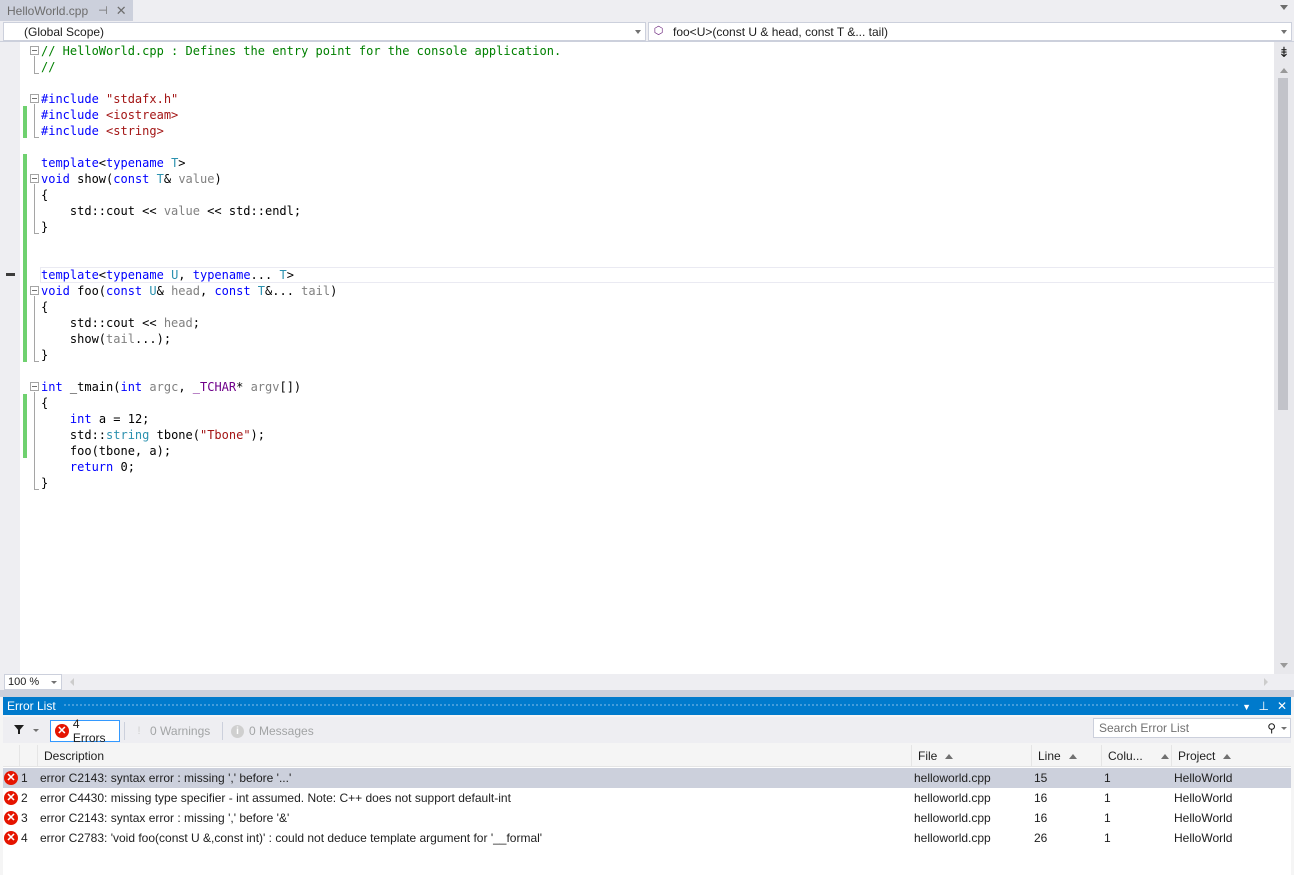 The image size is (1294, 875). Describe the element at coordinates (109, 419) in the screenshot. I see `code-line: int a = 12;` at that location.